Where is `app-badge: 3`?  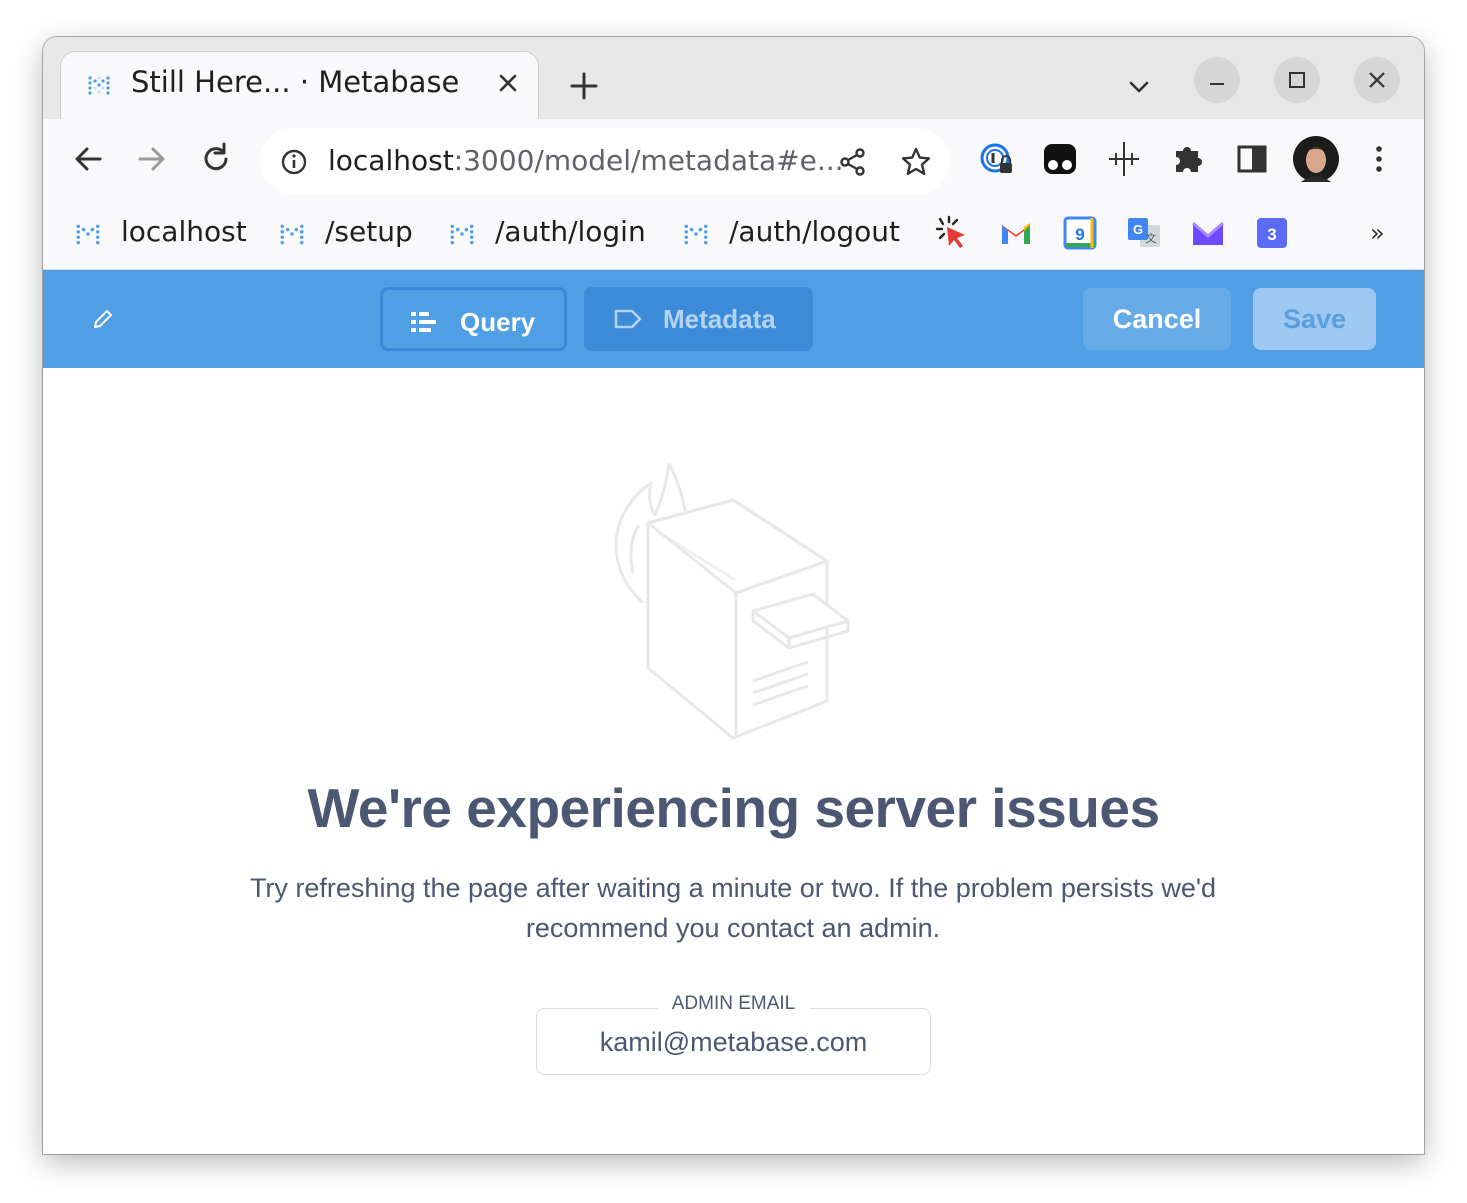 app-badge: 3 is located at coordinates (1271, 234).